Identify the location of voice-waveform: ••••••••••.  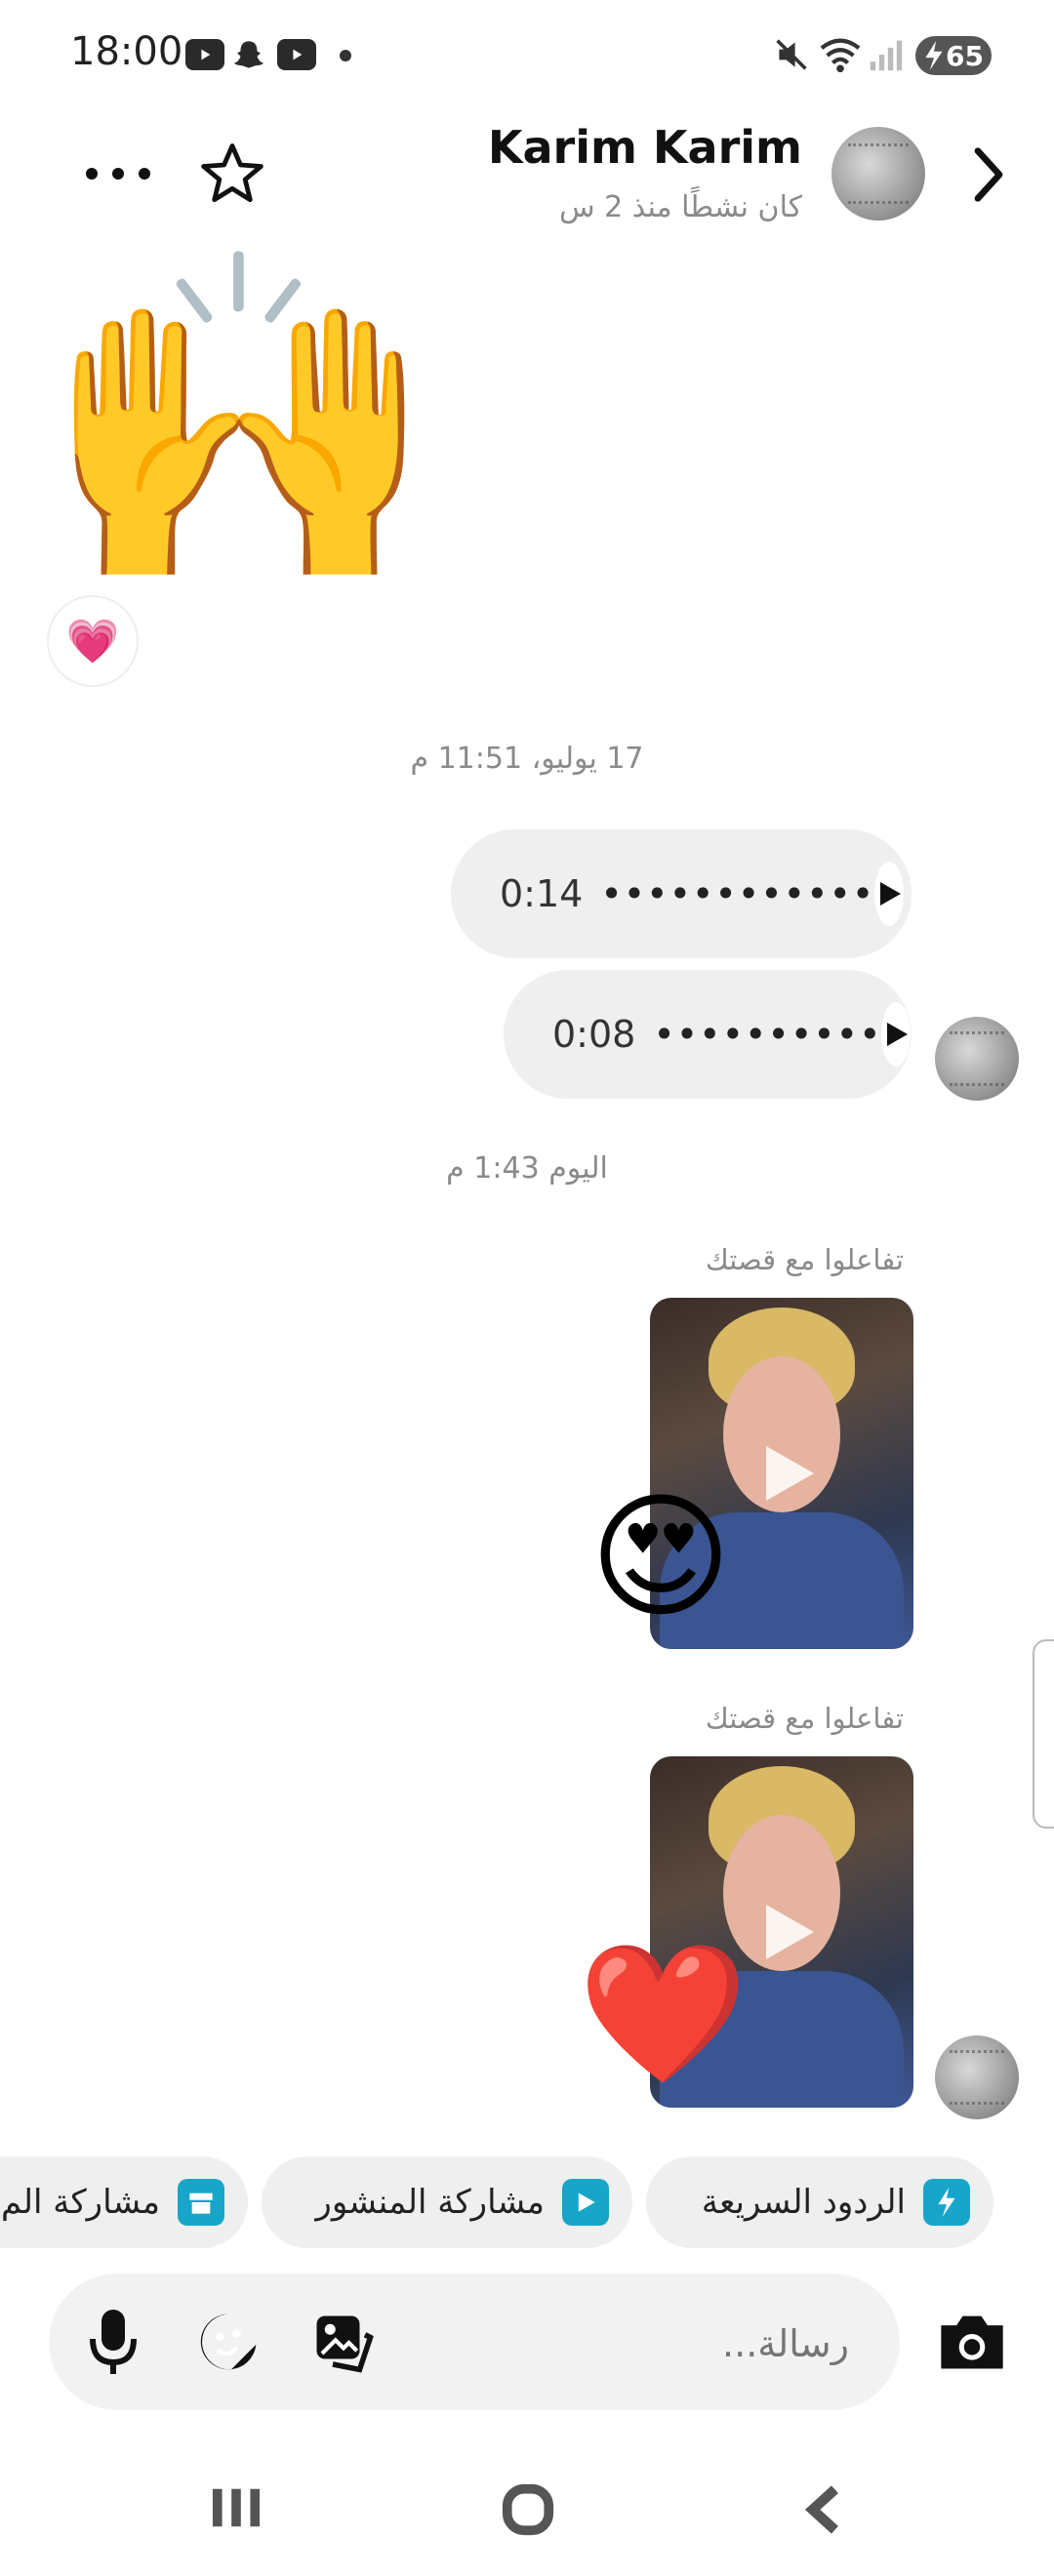
(767, 1034).